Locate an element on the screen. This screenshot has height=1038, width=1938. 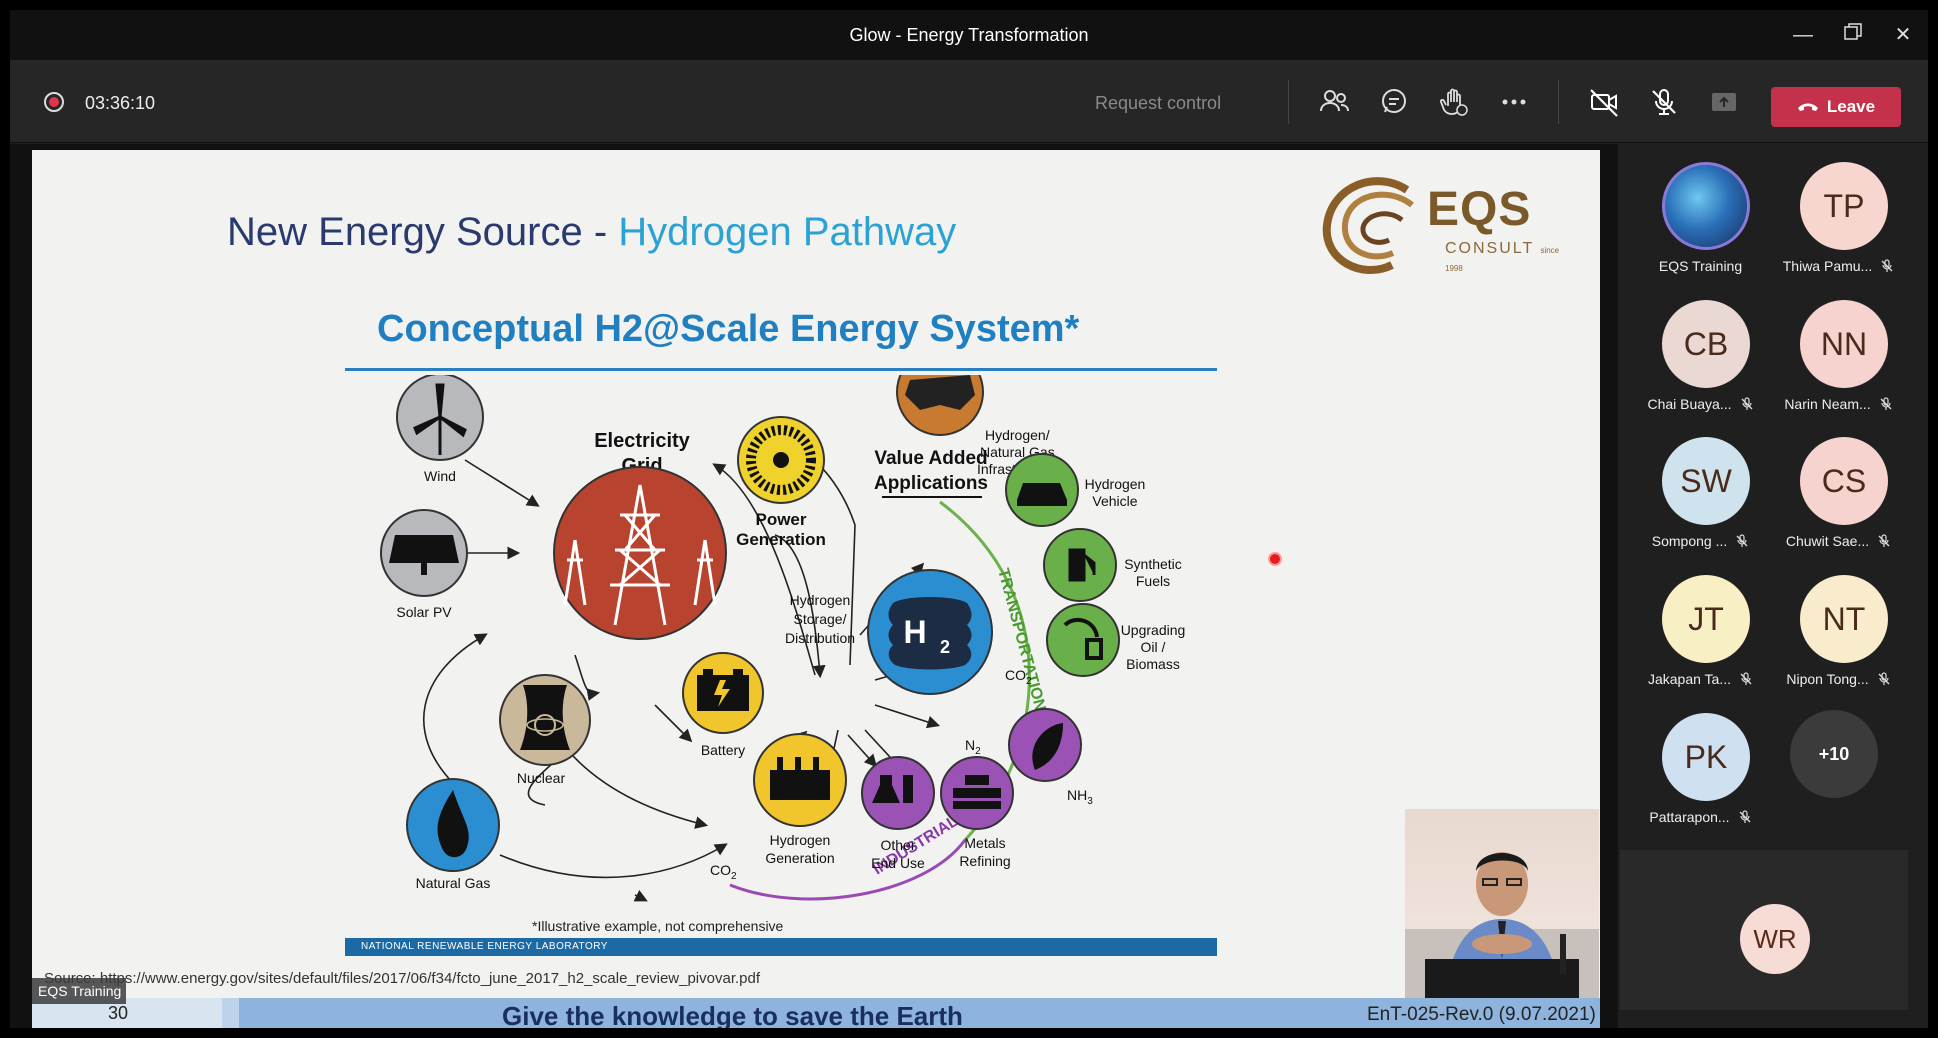
chat-icon is located at coordinates (1394, 102).